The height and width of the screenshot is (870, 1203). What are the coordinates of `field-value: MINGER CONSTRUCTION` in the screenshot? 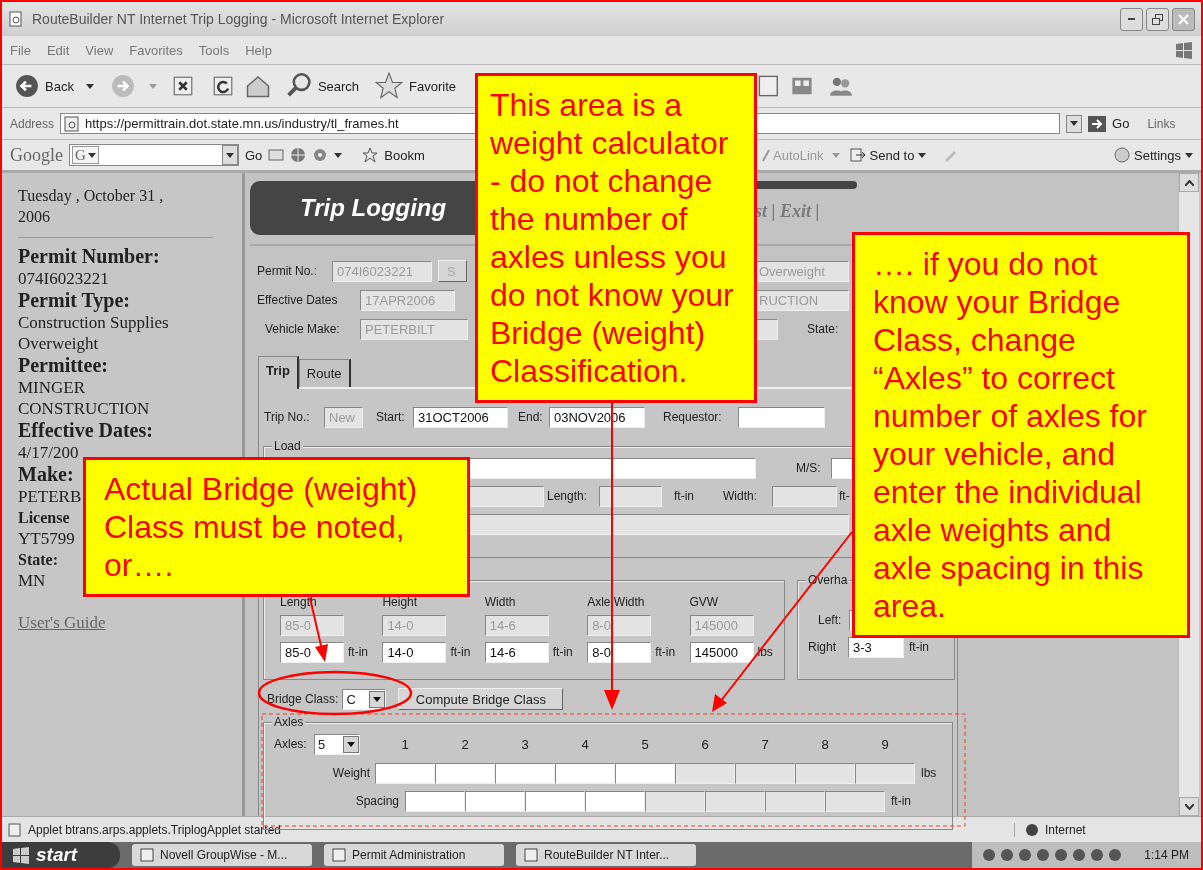 It's located at (84, 398).